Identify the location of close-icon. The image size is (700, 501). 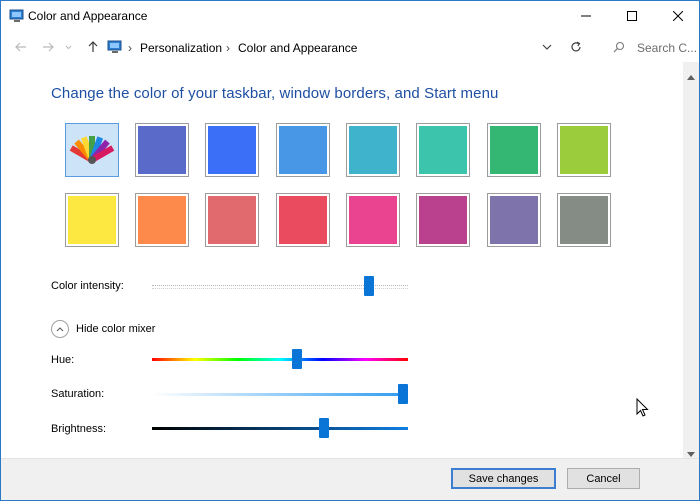
(678, 16).